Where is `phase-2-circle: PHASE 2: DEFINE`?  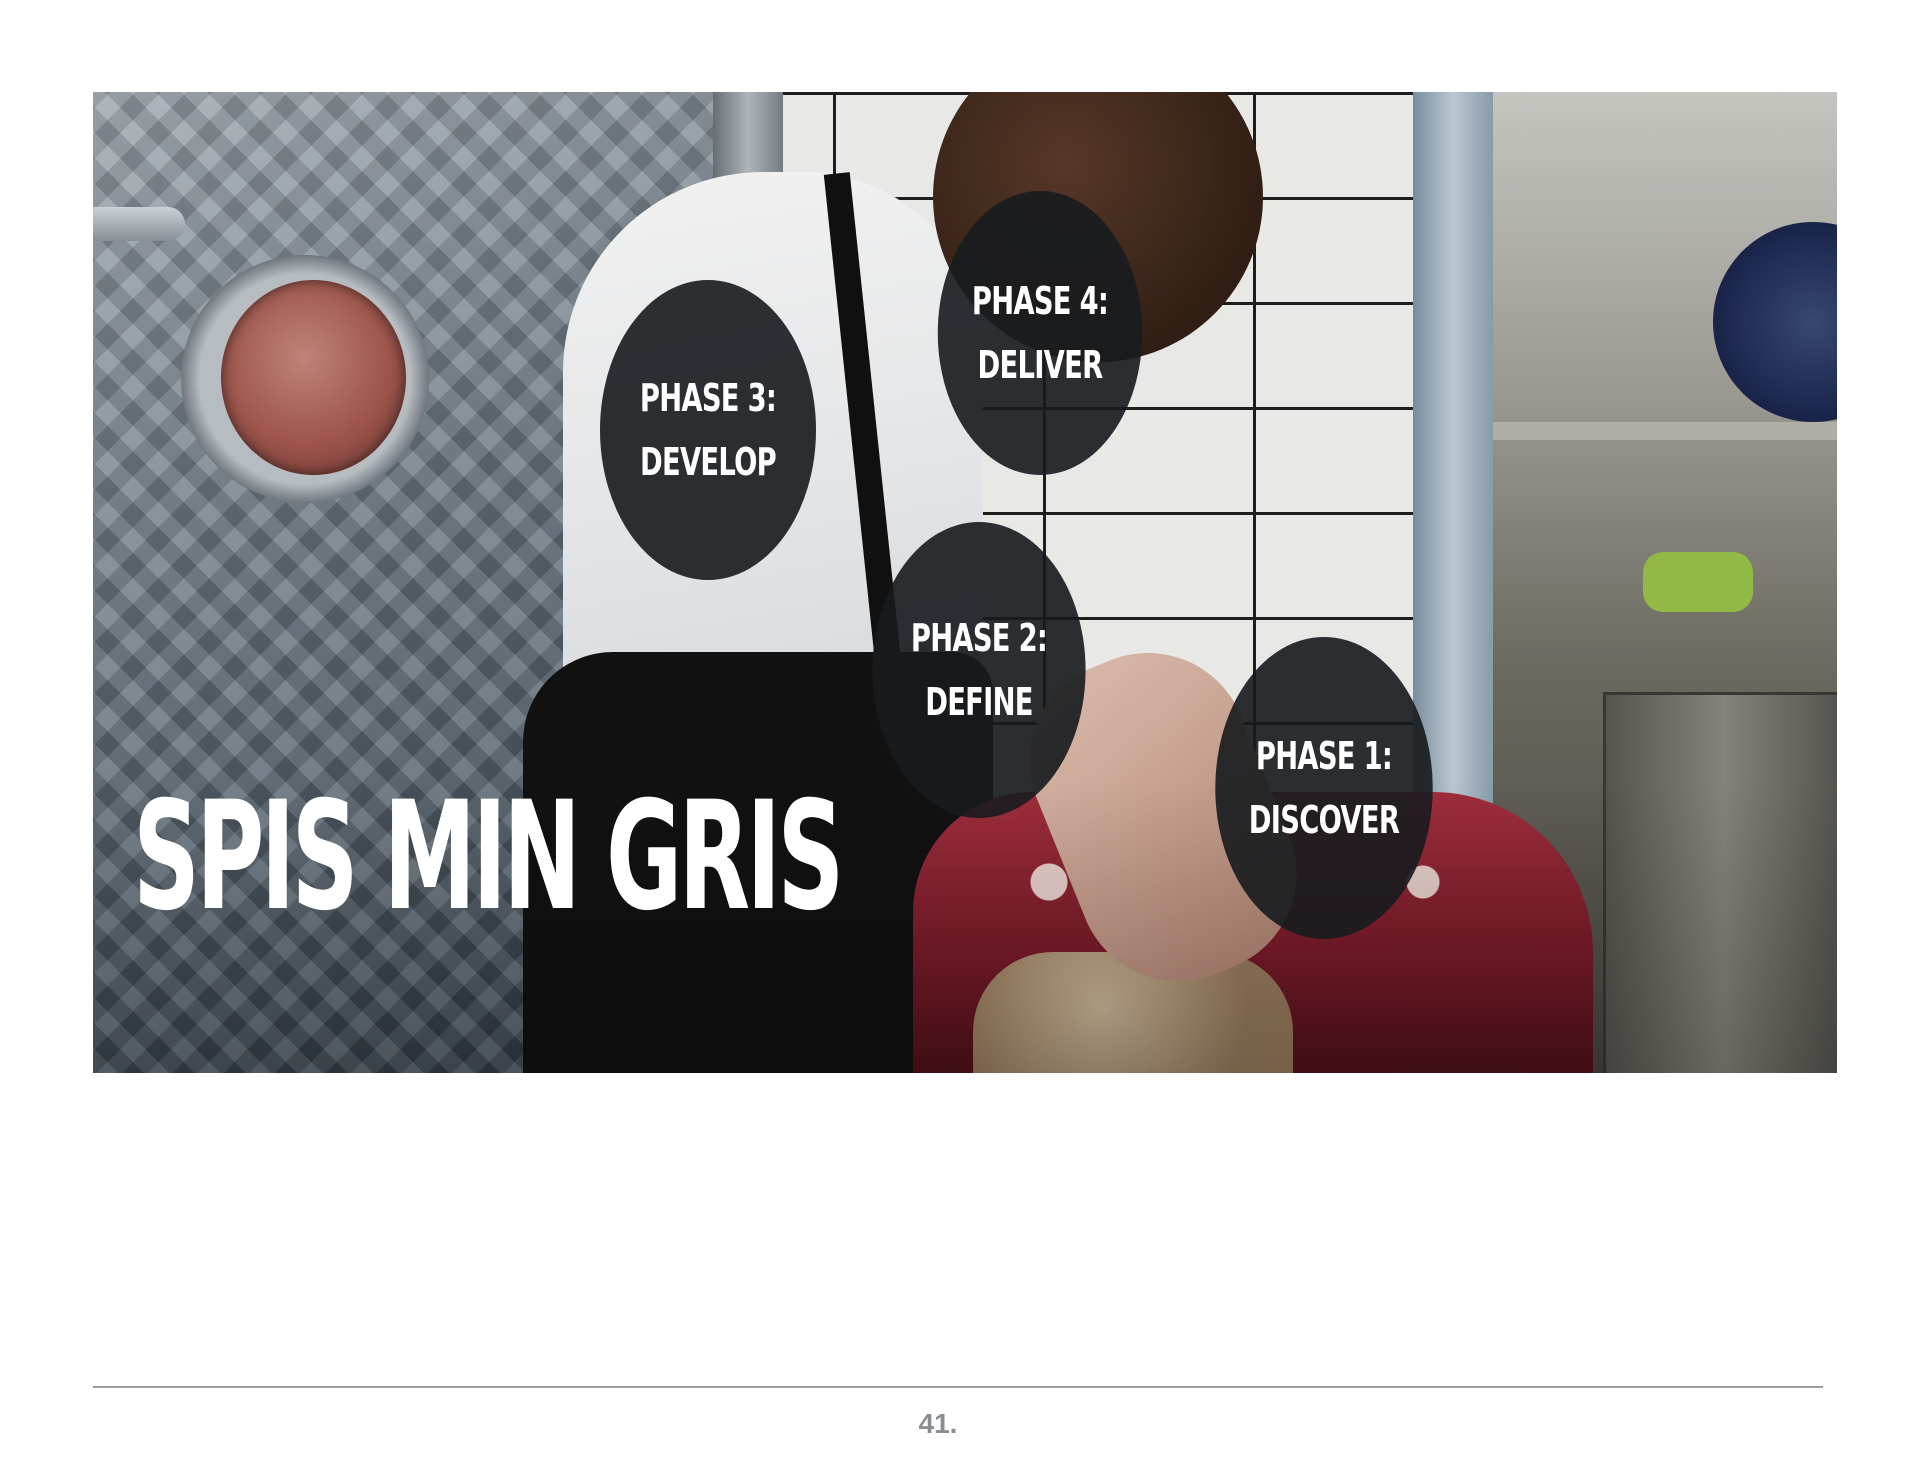 phase-2-circle: PHASE 2: DEFINE is located at coordinates (979, 670).